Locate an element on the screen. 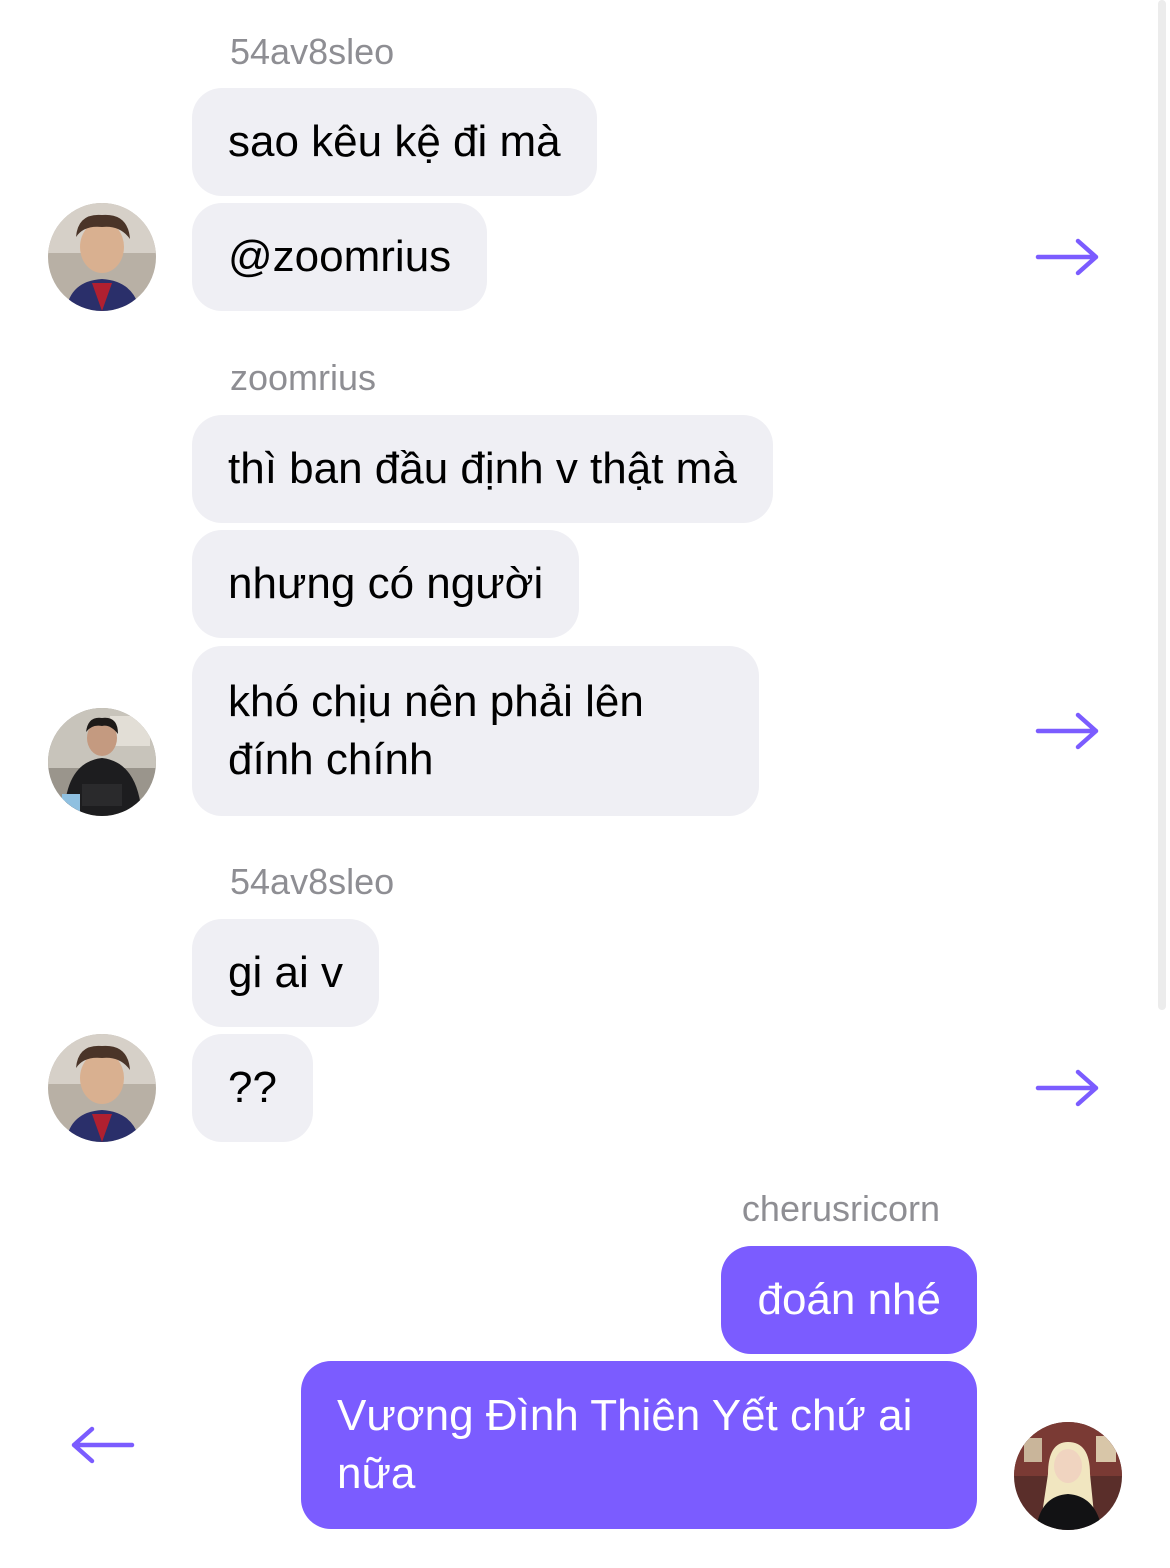 This screenshot has height=1568, width=1170. message-bubble: ?? is located at coordinates (252, 1088).